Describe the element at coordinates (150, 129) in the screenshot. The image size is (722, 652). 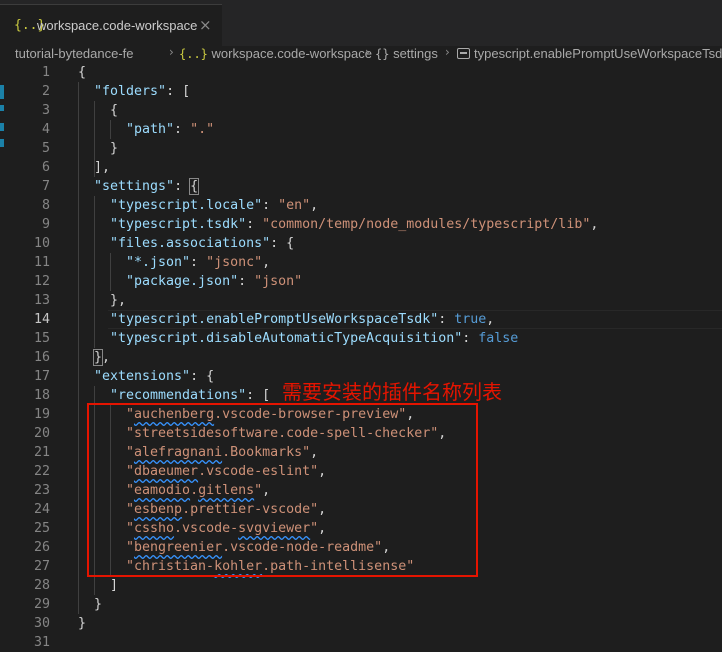
I see `json-key-token: "path"` at that location.